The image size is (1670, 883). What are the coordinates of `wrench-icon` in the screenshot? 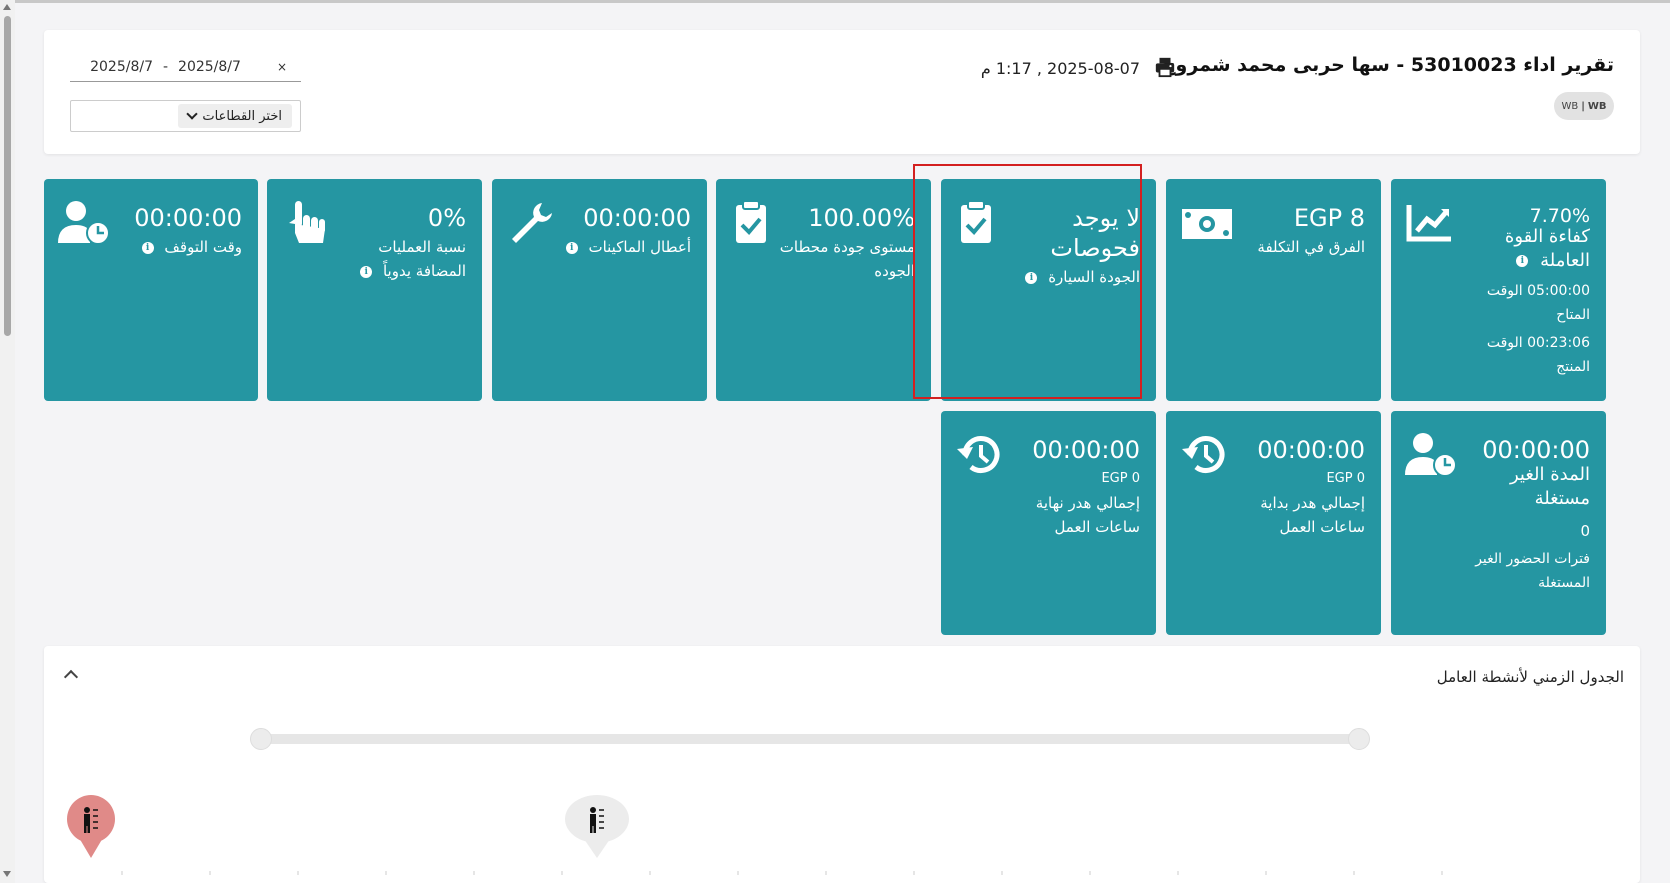 It's located at (532, 223).